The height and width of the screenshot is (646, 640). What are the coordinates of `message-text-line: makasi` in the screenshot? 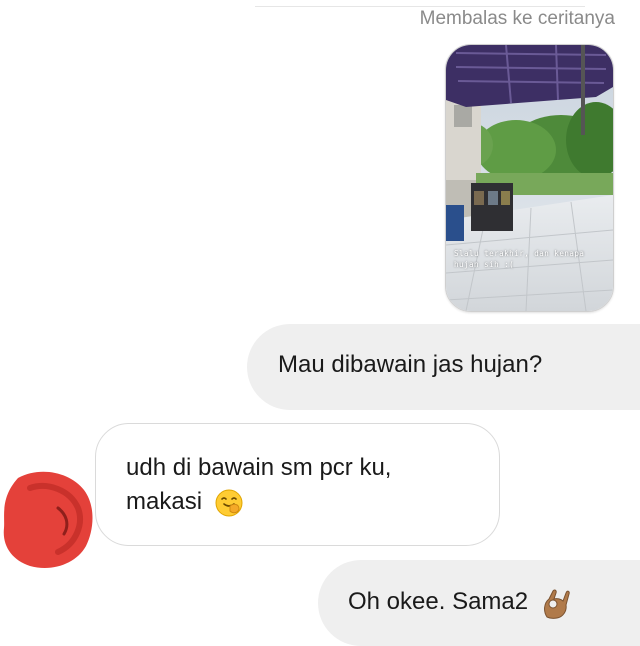 It's located at (164, 501).